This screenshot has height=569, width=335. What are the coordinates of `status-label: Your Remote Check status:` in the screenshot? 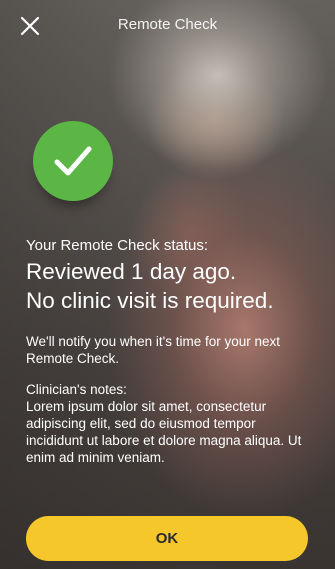 It's located at (117, 245).